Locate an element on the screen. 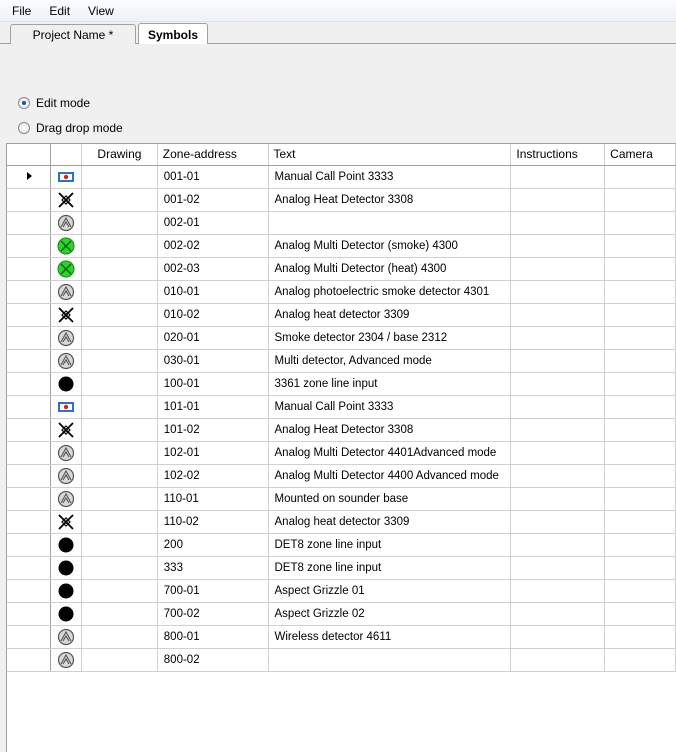 The image size is (676, 752). table-row: 001-02 Analog Heat Detector 3308 is located at coordinates (341, 200).